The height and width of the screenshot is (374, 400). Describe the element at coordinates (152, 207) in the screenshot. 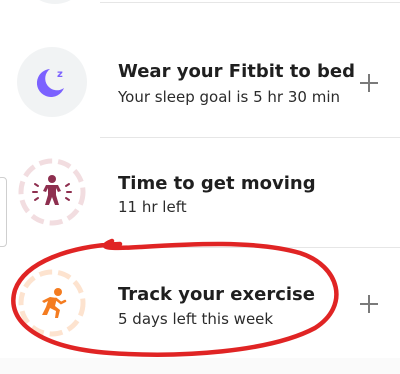

I see `item-subtitle: 11 hr left` at that location.